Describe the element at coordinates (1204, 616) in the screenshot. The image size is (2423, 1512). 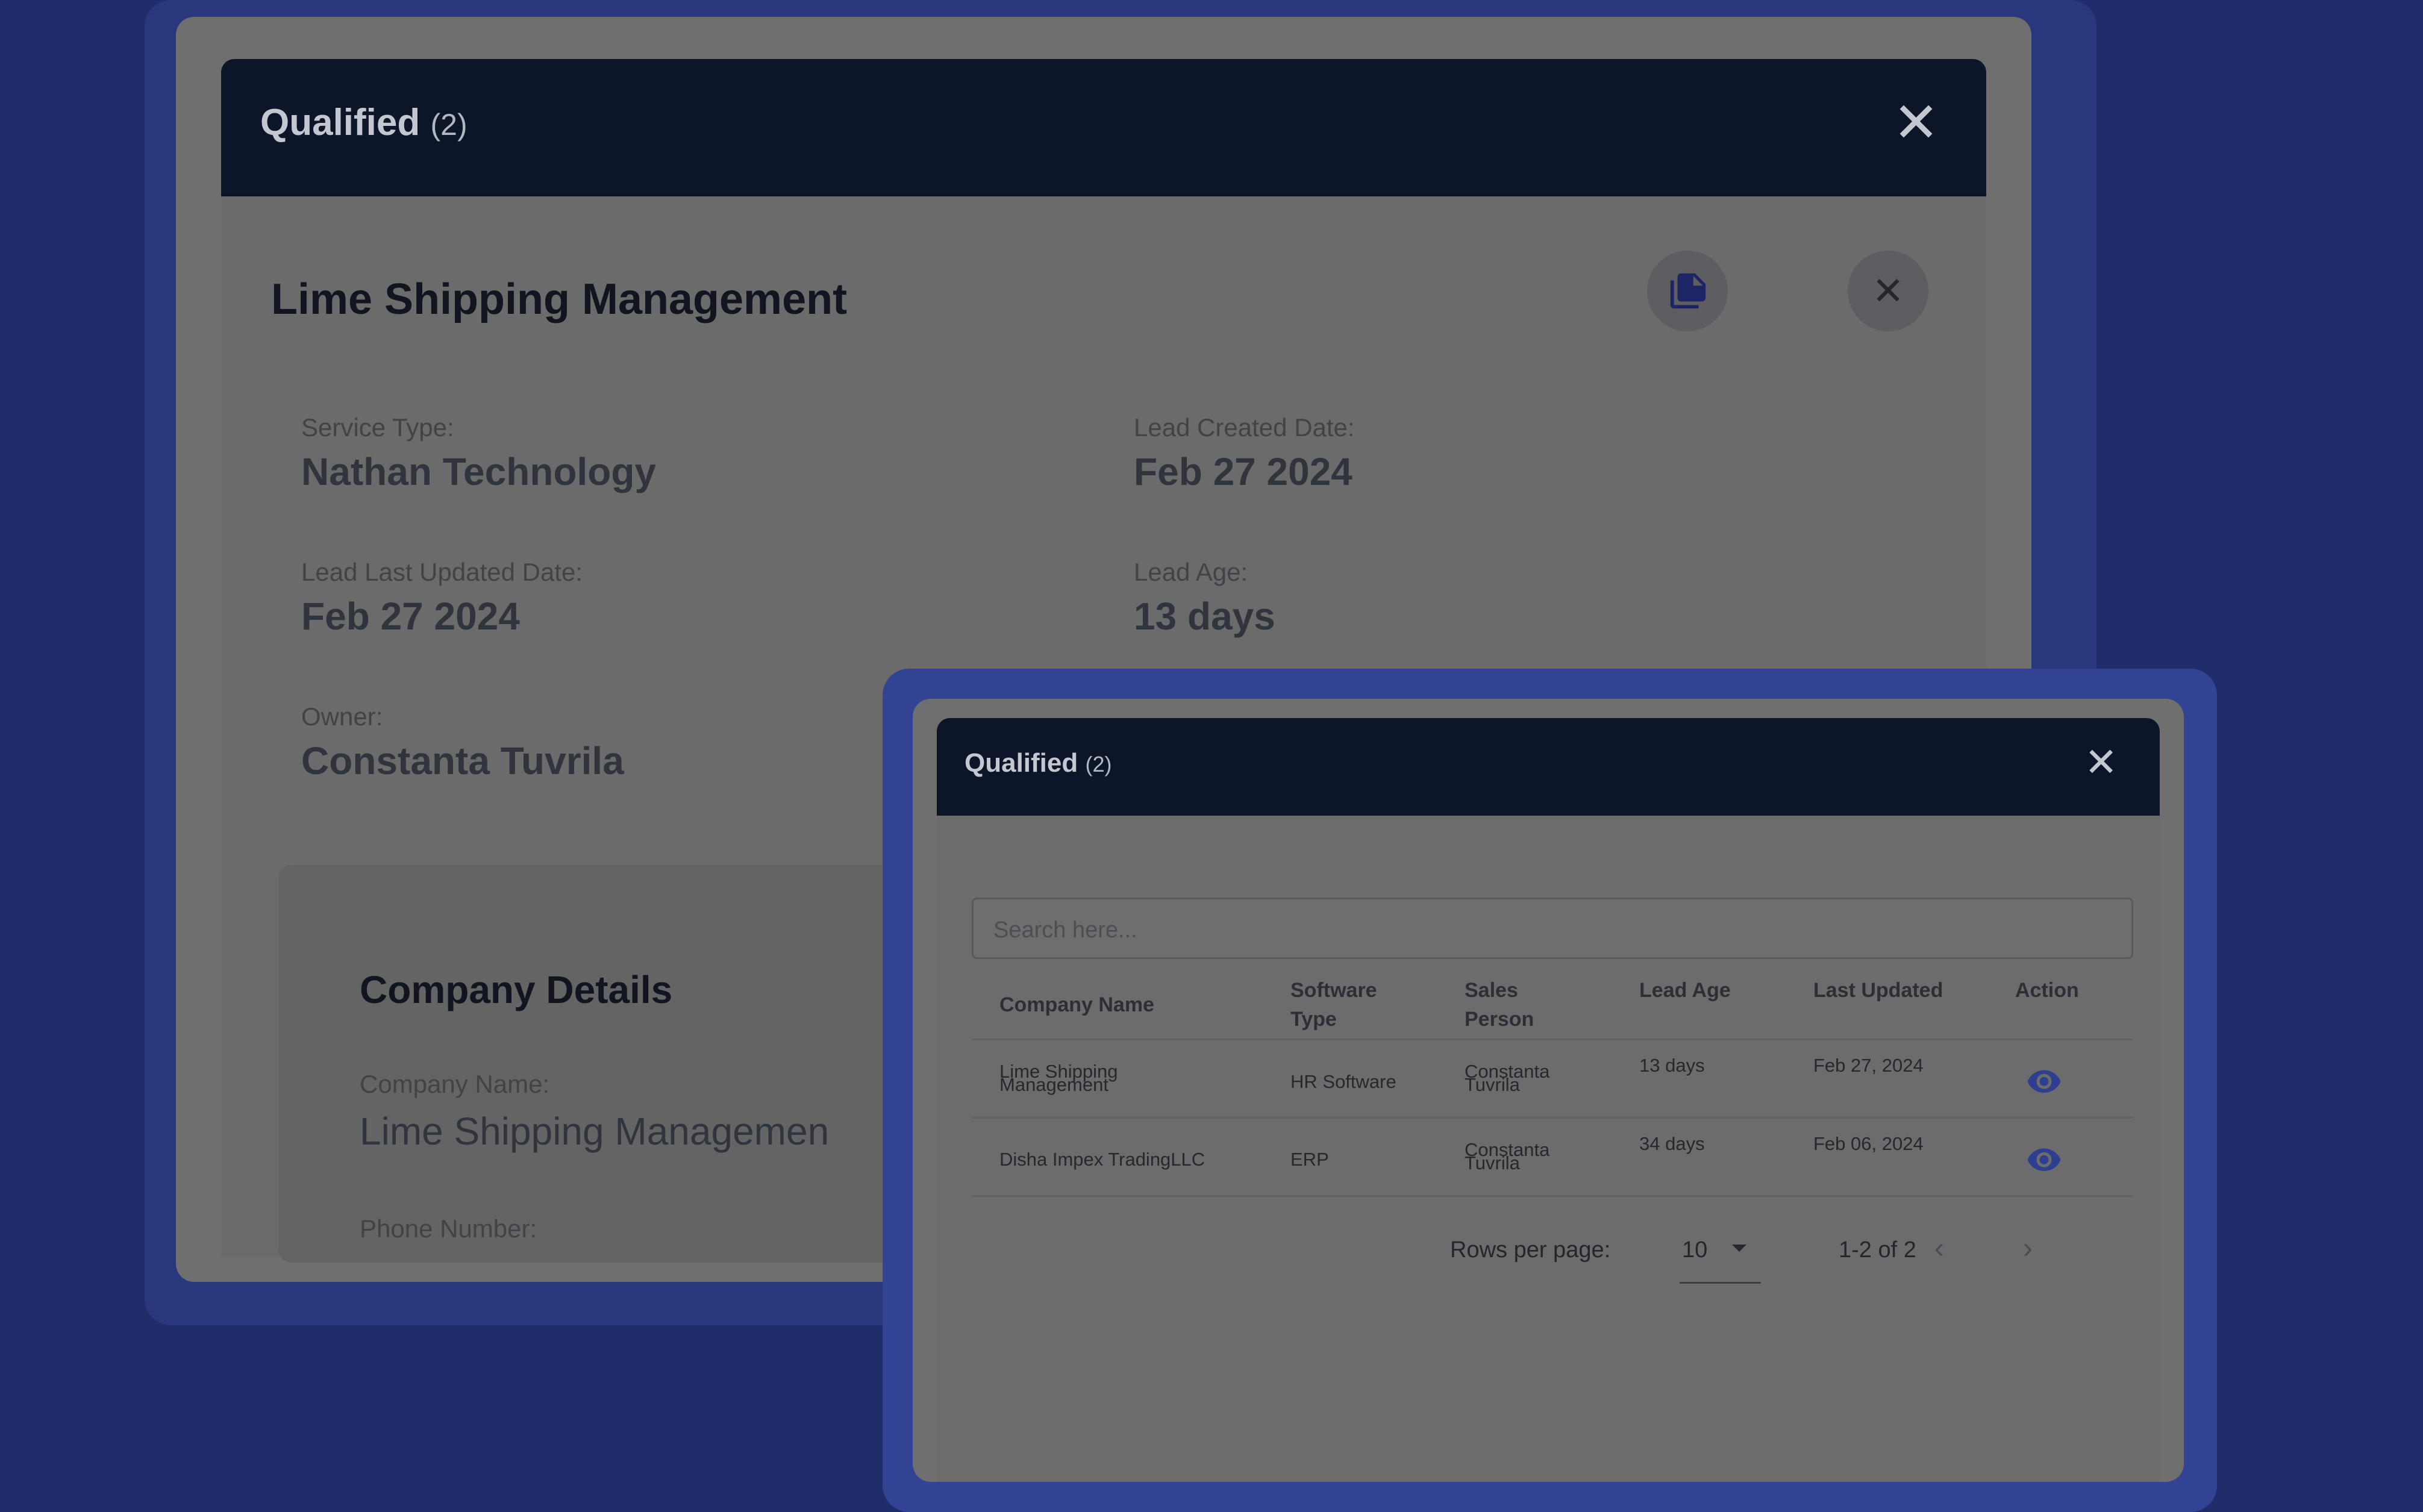
I see `lead-age-value: 13 days` at that location.